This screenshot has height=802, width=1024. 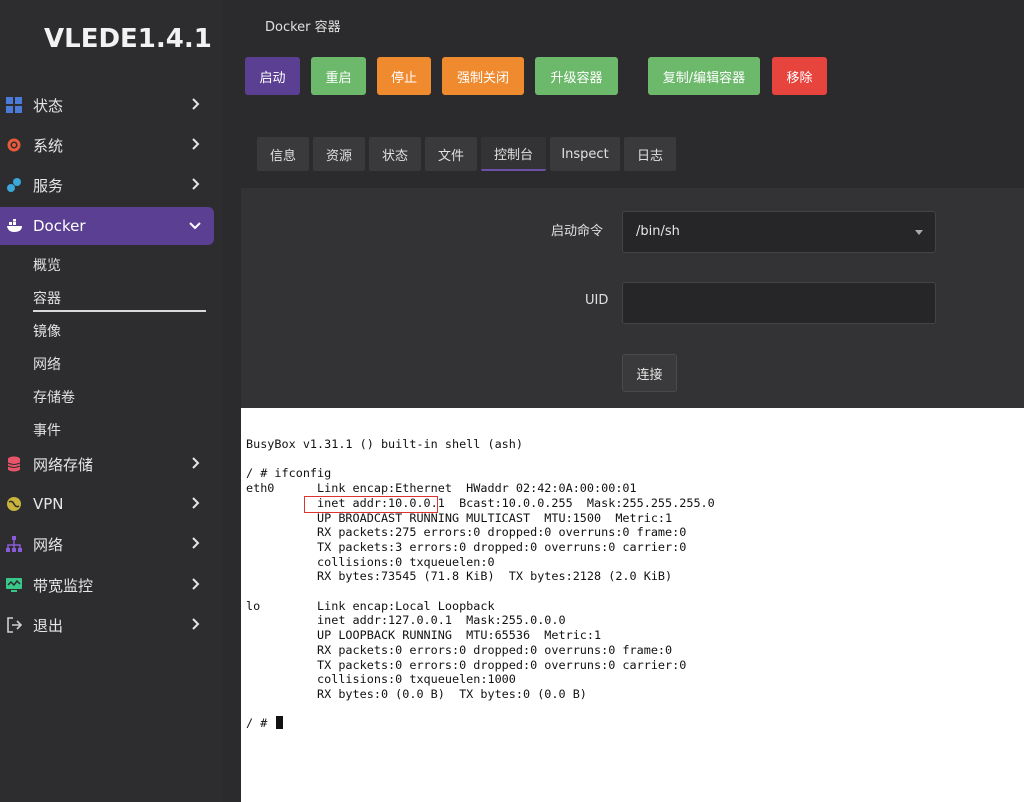 What do you see at coordinates (406, 620) in the screenshot?
I see `terminal-line: inet addr:127.0.0.1 Mask:255.0.0.0` at bounding box center [406, 620].